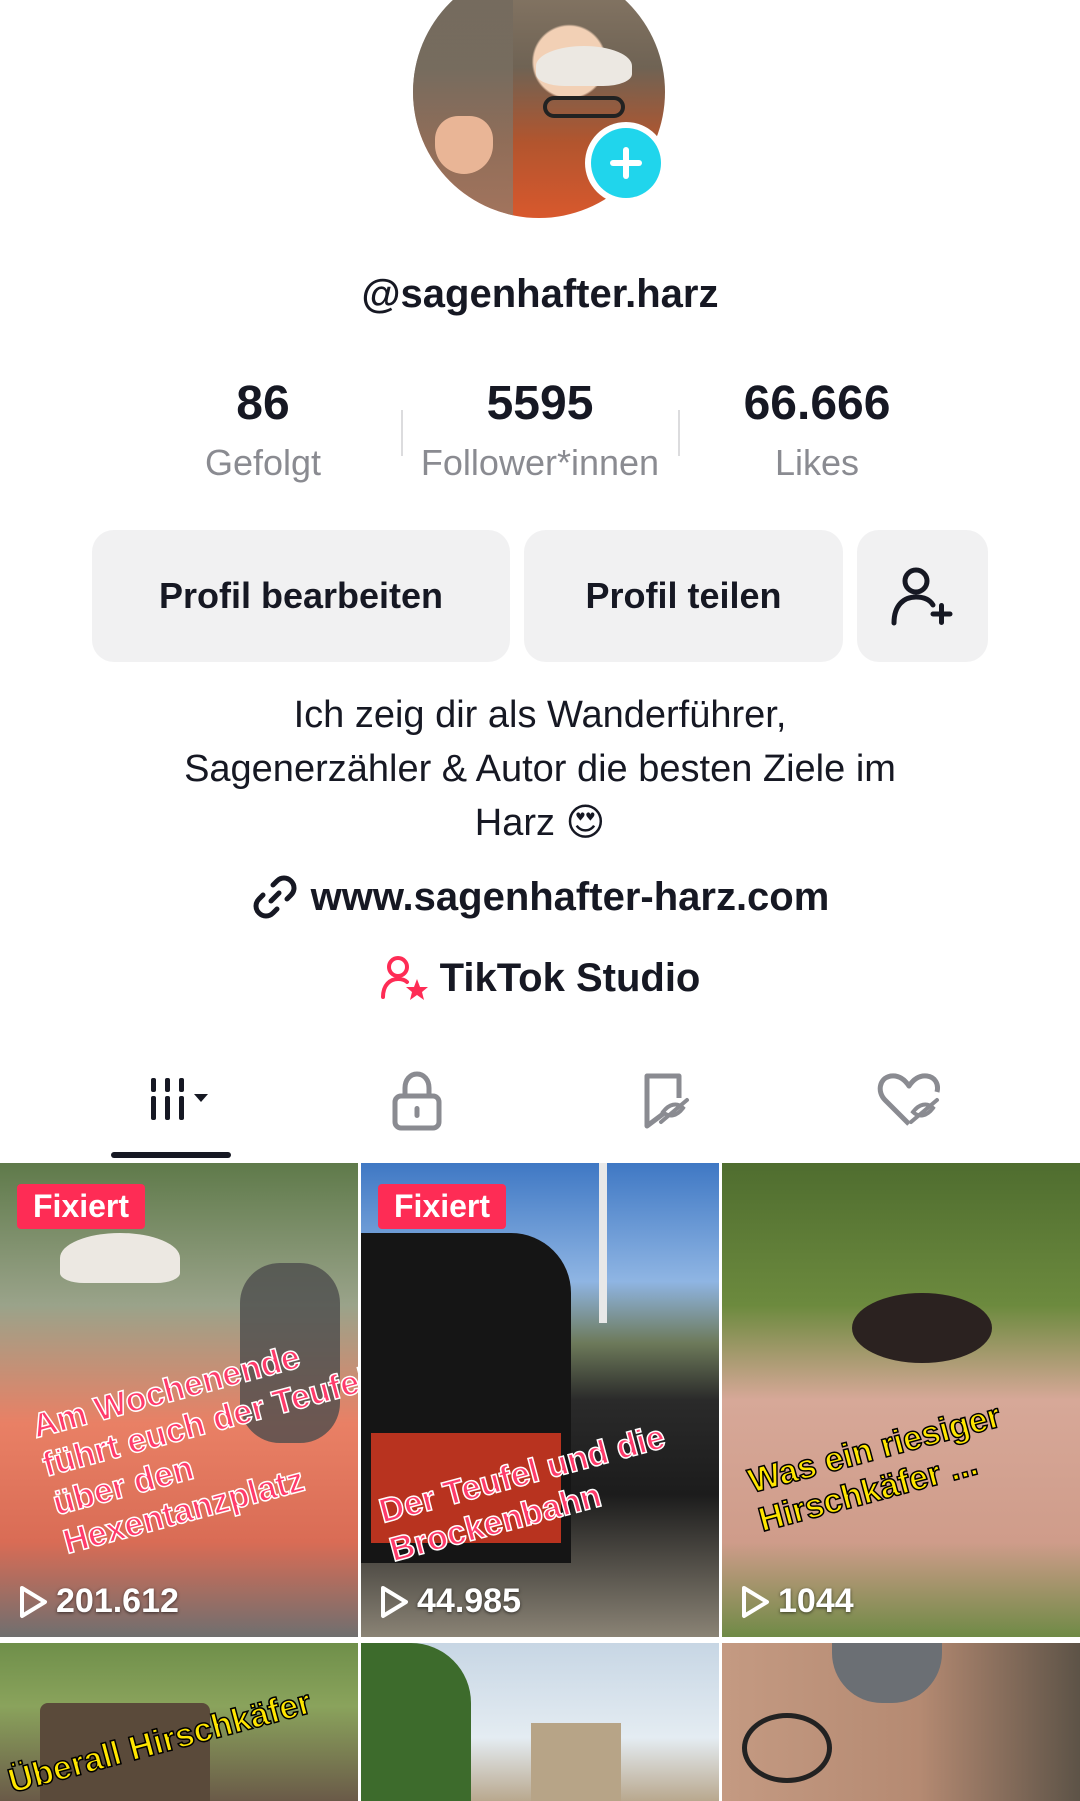  What do you see at coordinates (275, 897) in the screenshot?
I see `link-icon` at bounding box center [275, 897].